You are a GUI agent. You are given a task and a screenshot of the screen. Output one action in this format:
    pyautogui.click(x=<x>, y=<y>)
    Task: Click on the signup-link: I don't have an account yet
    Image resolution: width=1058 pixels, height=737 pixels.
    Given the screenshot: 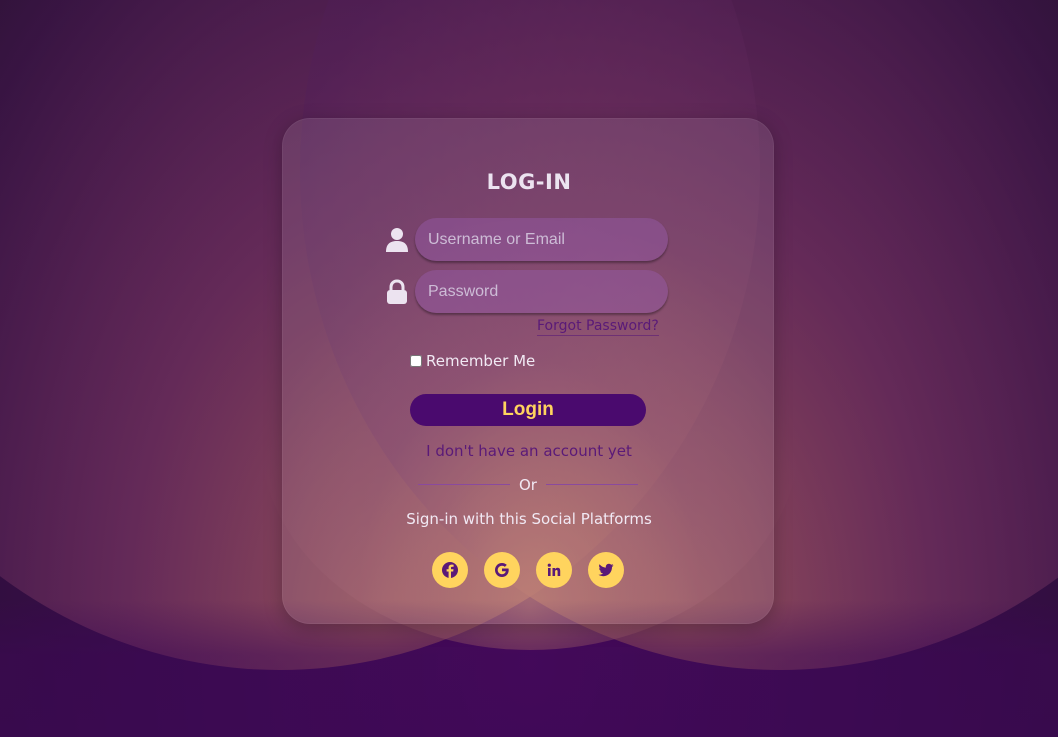 What is the action you would take?
    pyautogui.click(x=529, y=451)
    